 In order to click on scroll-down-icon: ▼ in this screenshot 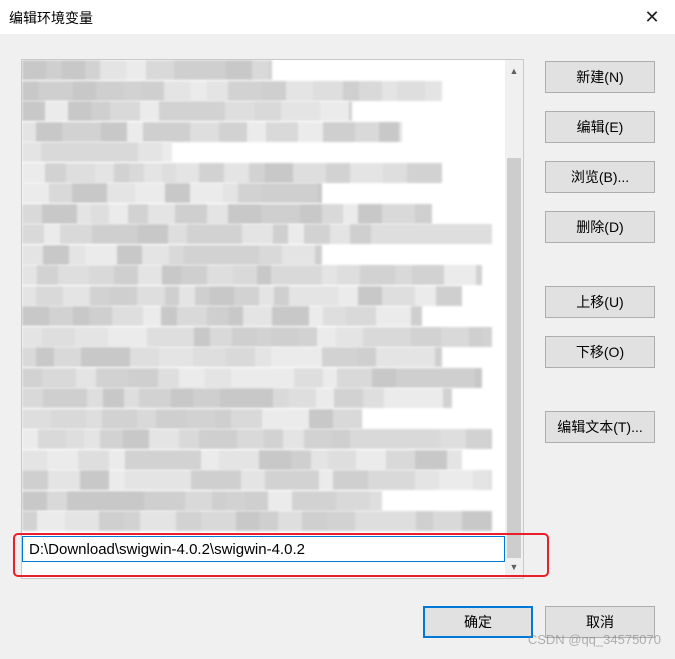, I will do `click(514, 567)`.